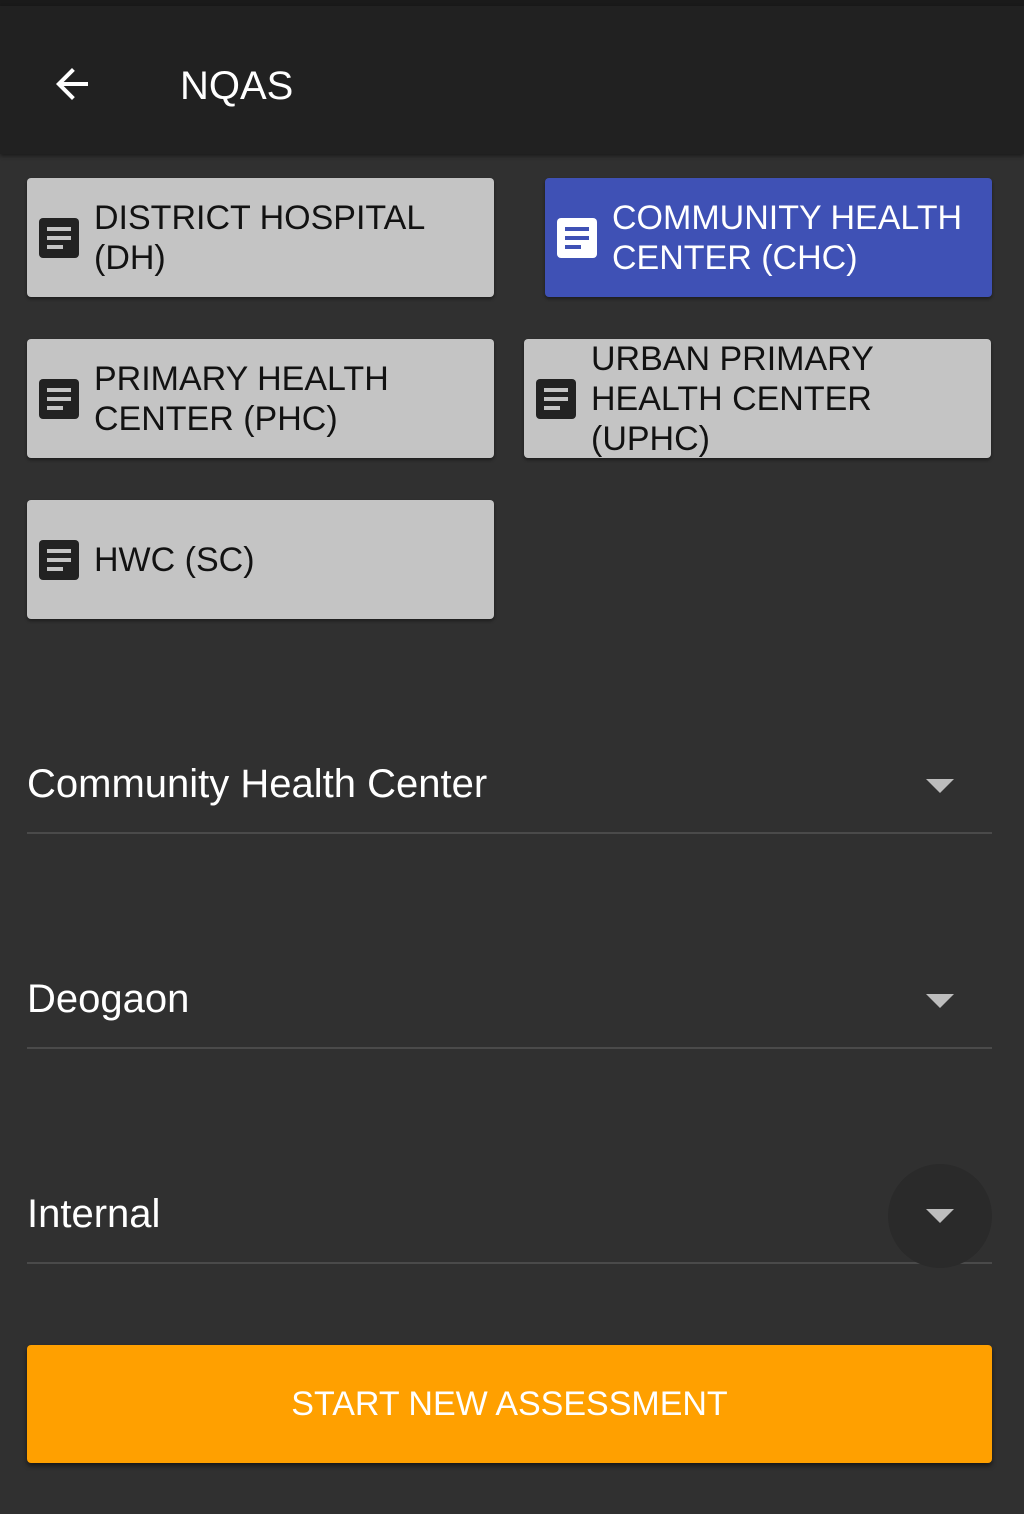 The height and width of the screenshot is (1514, 1024). I want to click on app-bar: NQAS, so click(512, 80).